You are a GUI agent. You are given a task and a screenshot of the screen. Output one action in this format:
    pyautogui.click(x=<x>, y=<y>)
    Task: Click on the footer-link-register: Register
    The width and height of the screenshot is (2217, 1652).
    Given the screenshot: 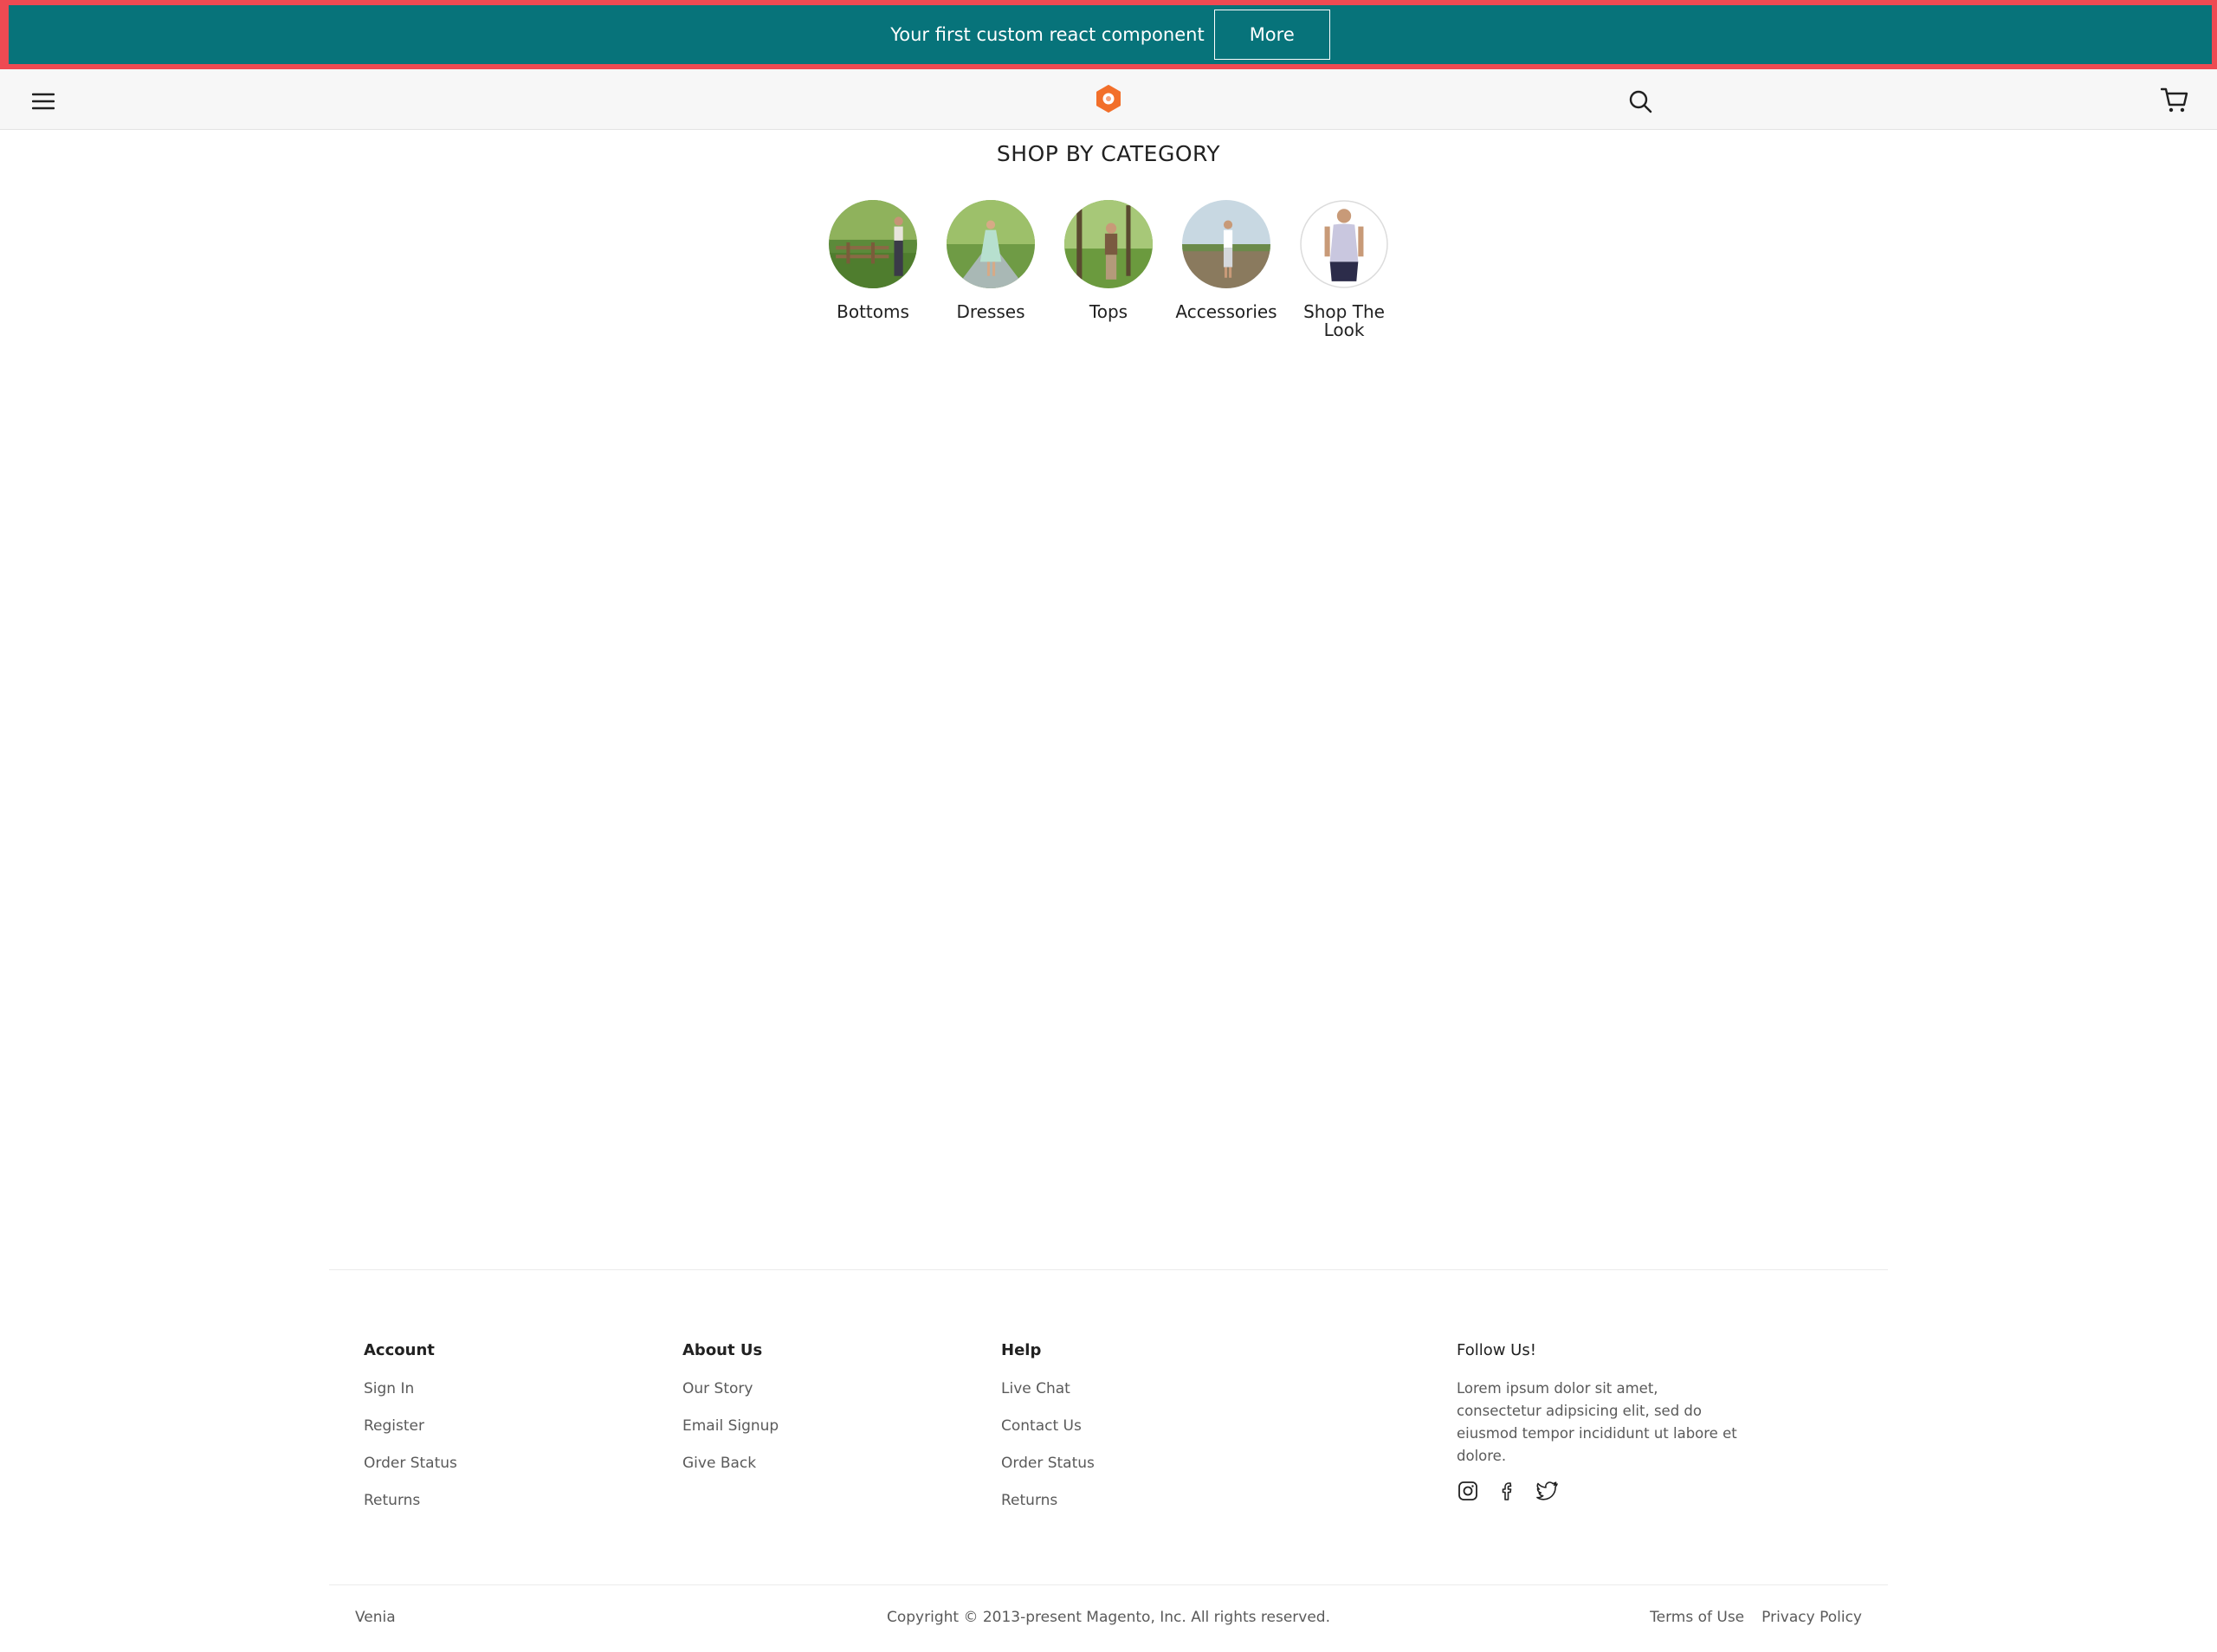 What is the action you would take?
    pyautogui.click(x=410, y=1433)
    